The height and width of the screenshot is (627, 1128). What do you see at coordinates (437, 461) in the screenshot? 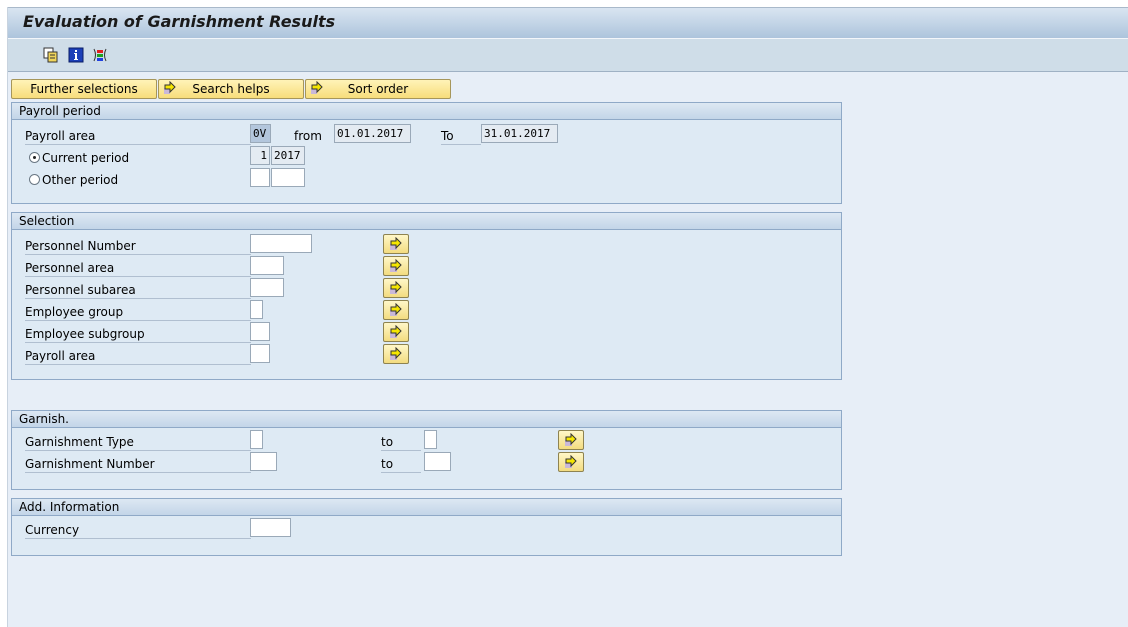
I see `garnishment-number-to` at bounding box center [437, 461].